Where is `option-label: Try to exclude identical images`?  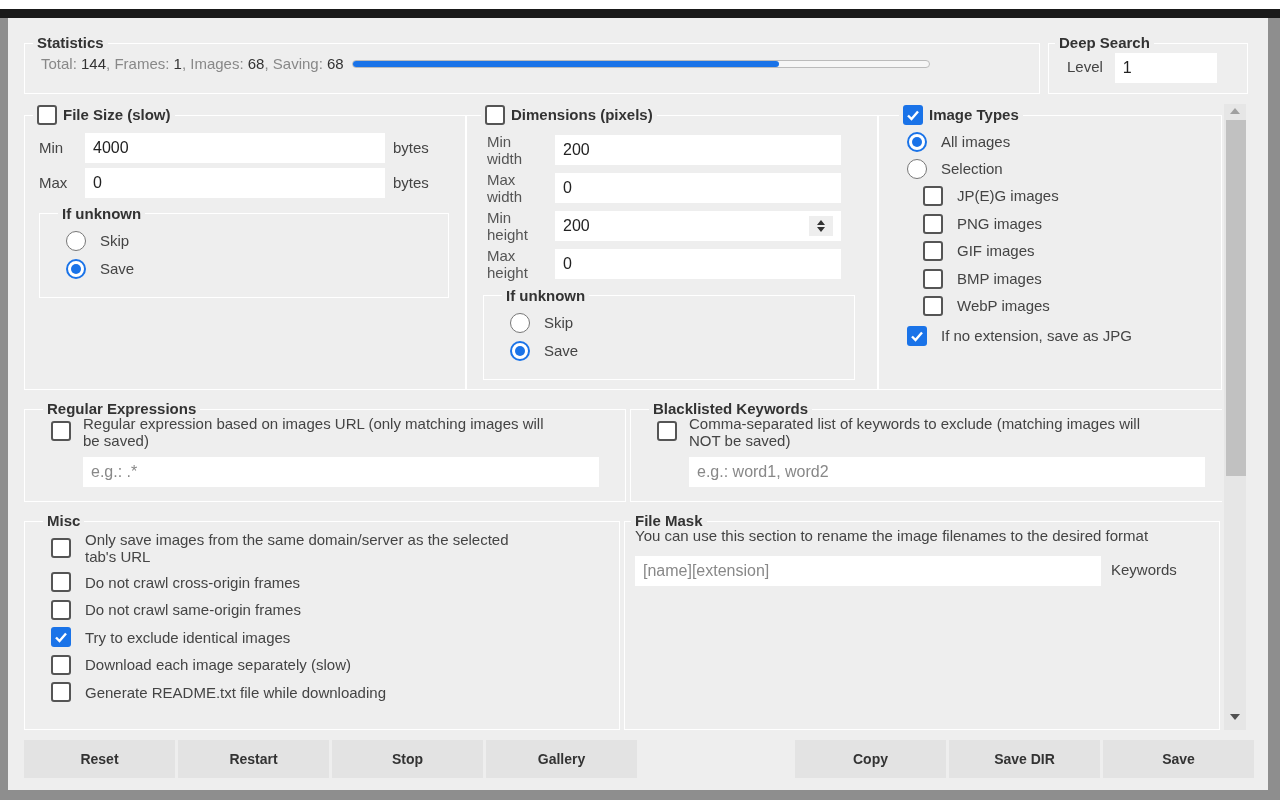 option-label: Try to exclude identical images is located at coordinates (188, 637).